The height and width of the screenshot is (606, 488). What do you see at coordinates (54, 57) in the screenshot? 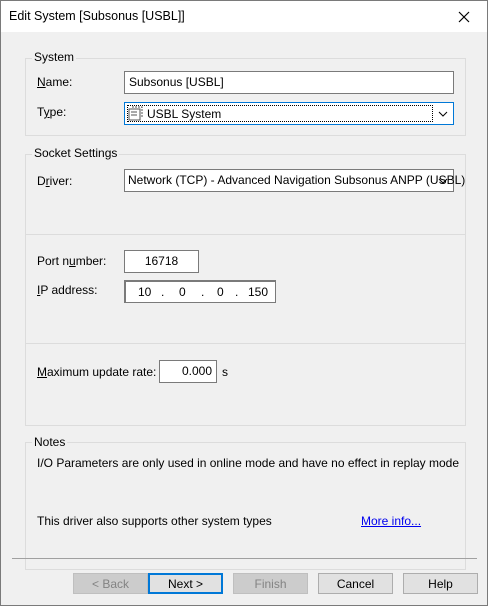
I see `system-group-label: System` at bounding box center [54, 57].